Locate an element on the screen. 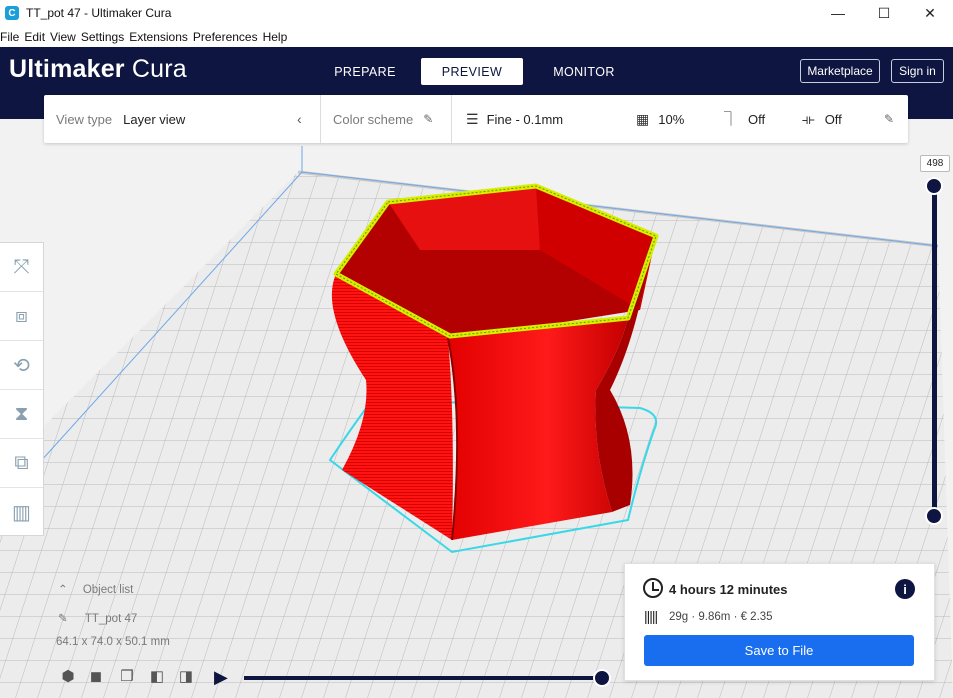 This screenshot has width=953, height=698. maximize-button: ☐ is located at coordinates (884, 13).